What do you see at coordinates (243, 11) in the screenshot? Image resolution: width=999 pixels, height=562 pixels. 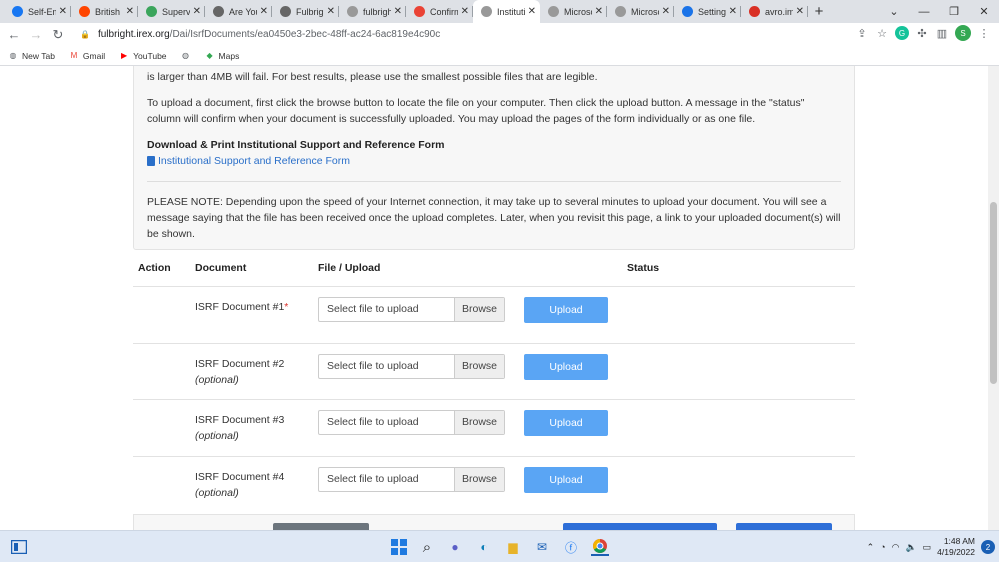 I see `tab-title: Are You` at bounding box center [243, 11].